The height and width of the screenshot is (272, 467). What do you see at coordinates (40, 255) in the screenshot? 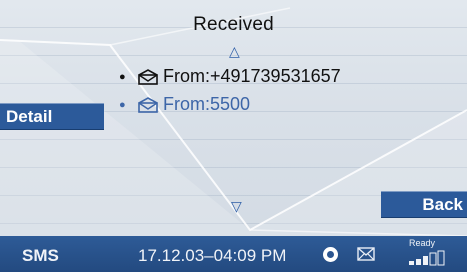
I see `status-mode: SMS` at bounding box center [40, 255].